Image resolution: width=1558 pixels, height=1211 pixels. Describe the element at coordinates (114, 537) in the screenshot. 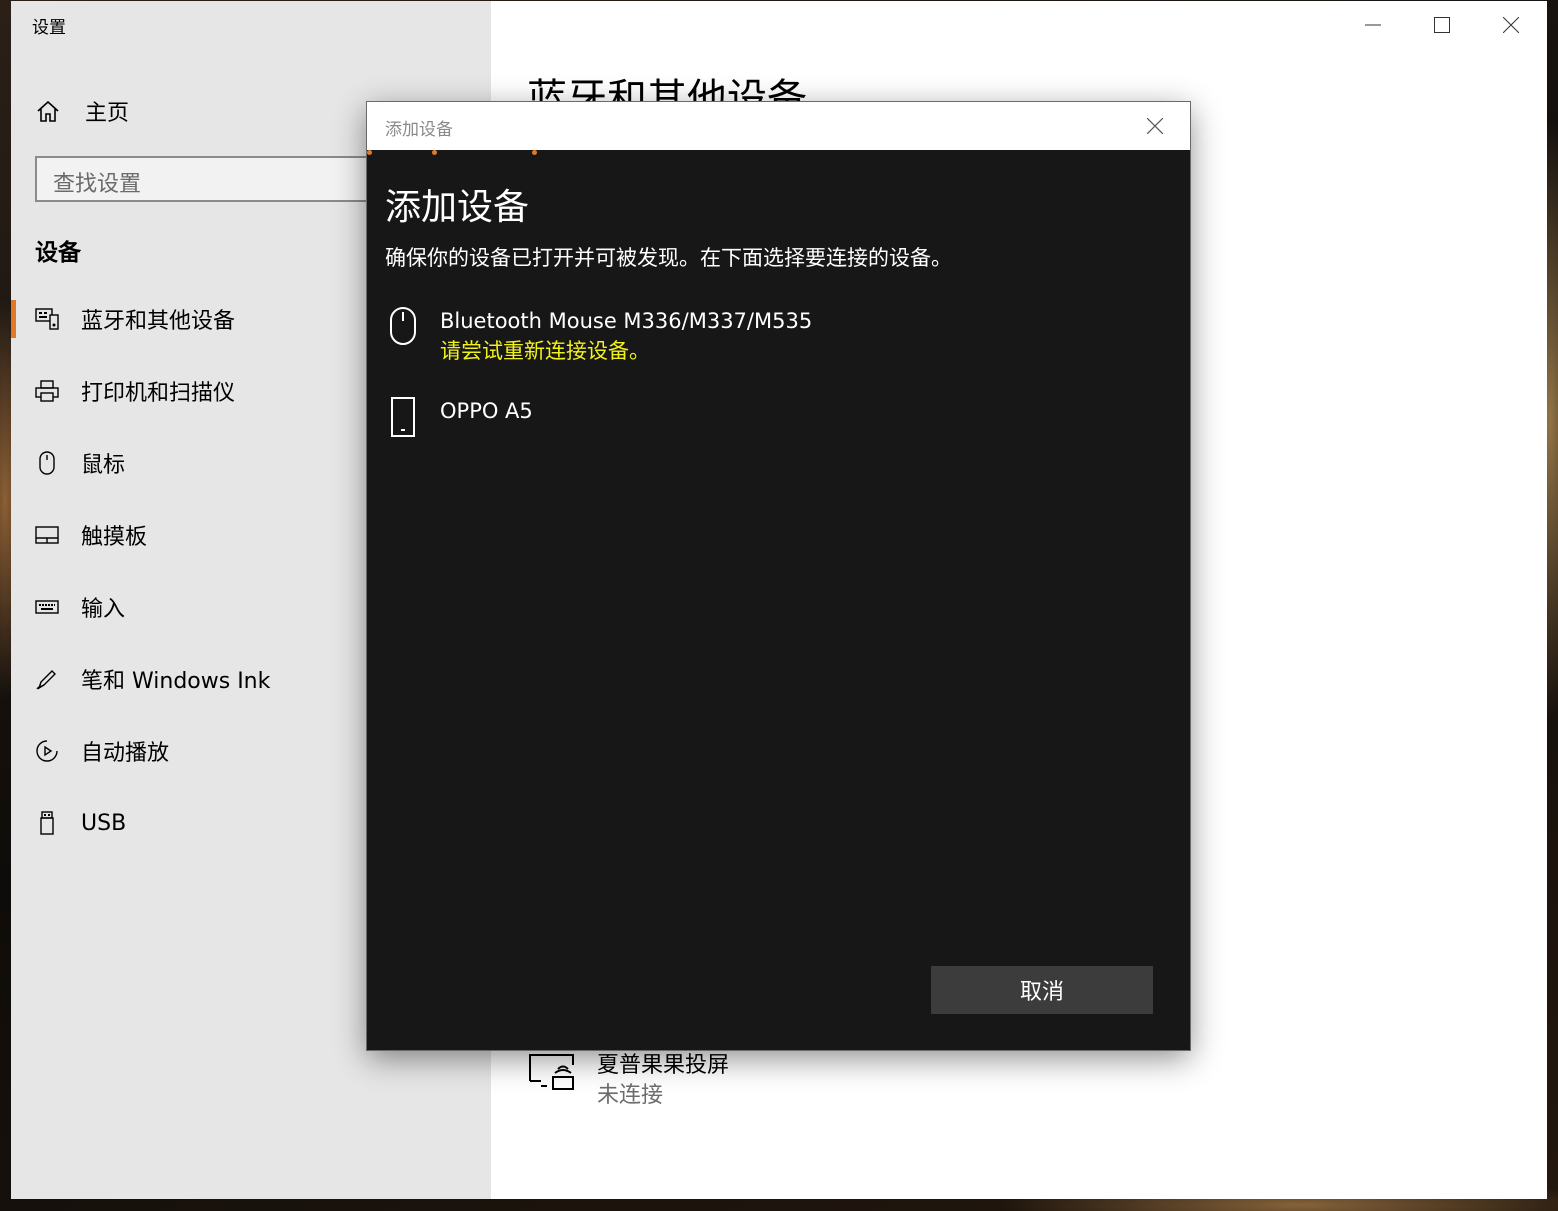

I see `sidebar-item-label: 触摸板` at that location.